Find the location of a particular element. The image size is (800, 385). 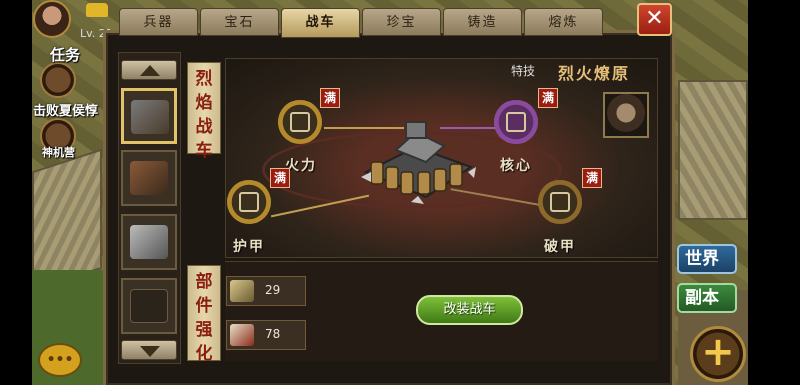

chat-bubble-icon: ••• is located at coordinates (60, 360).